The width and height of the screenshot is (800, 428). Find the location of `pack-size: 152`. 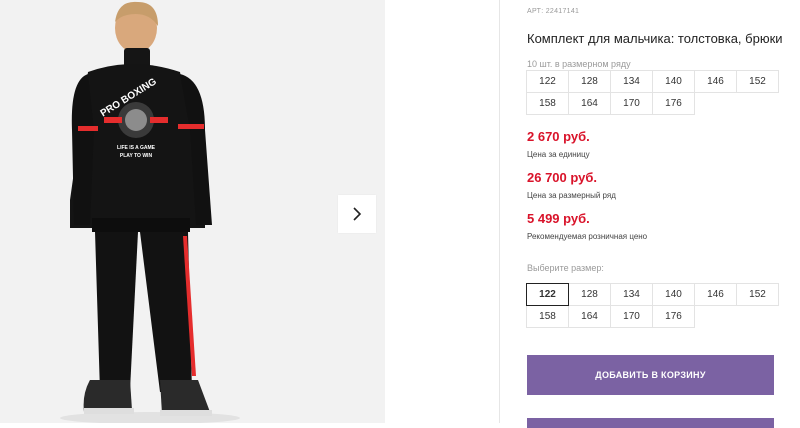

pack-size: 152 is located at coordinates (757, 81).